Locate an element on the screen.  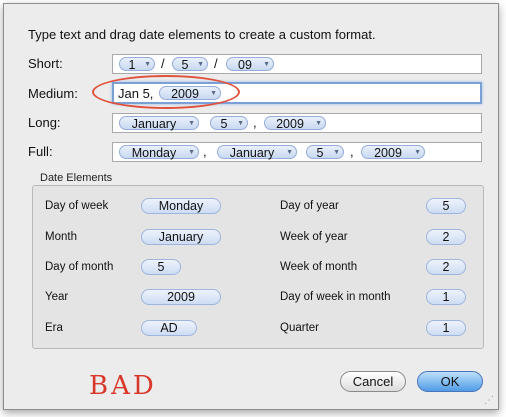
element-label: Day of month is located at coordinates (79, 267).